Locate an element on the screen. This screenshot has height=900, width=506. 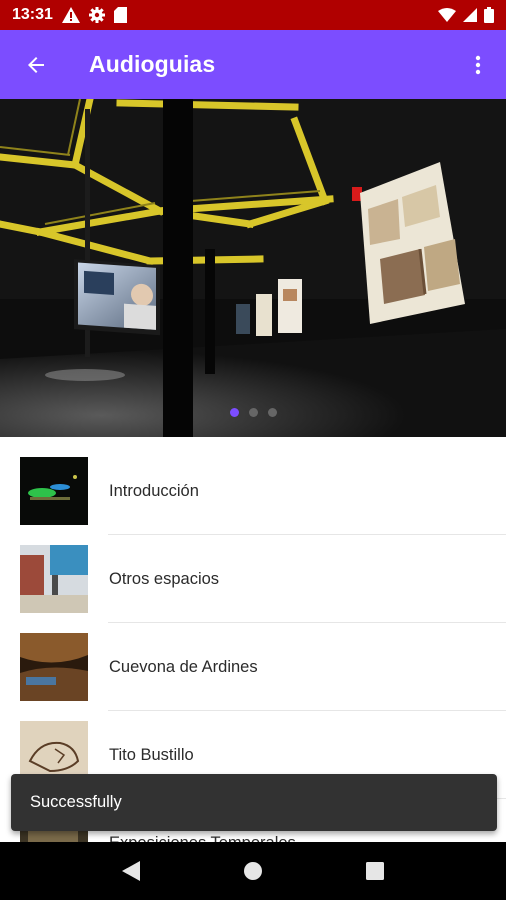
recents-square-icon is located at coordinates (375, 871).